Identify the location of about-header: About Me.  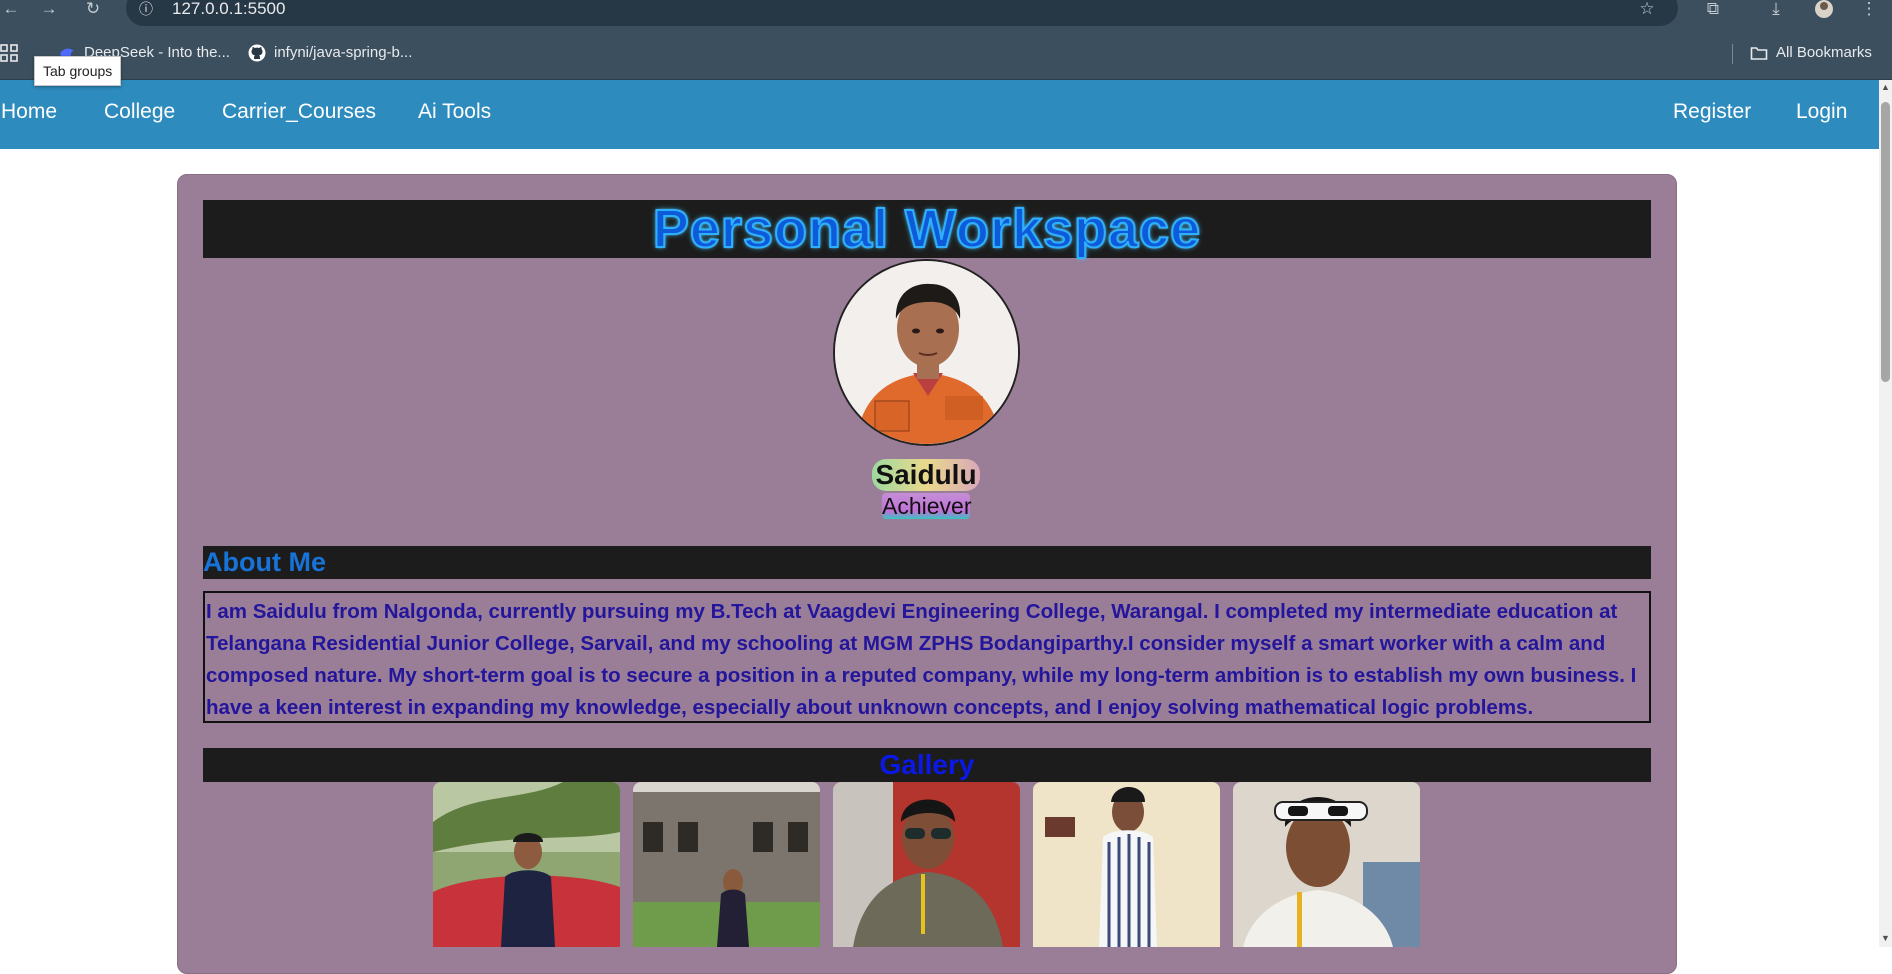
(927, 562).